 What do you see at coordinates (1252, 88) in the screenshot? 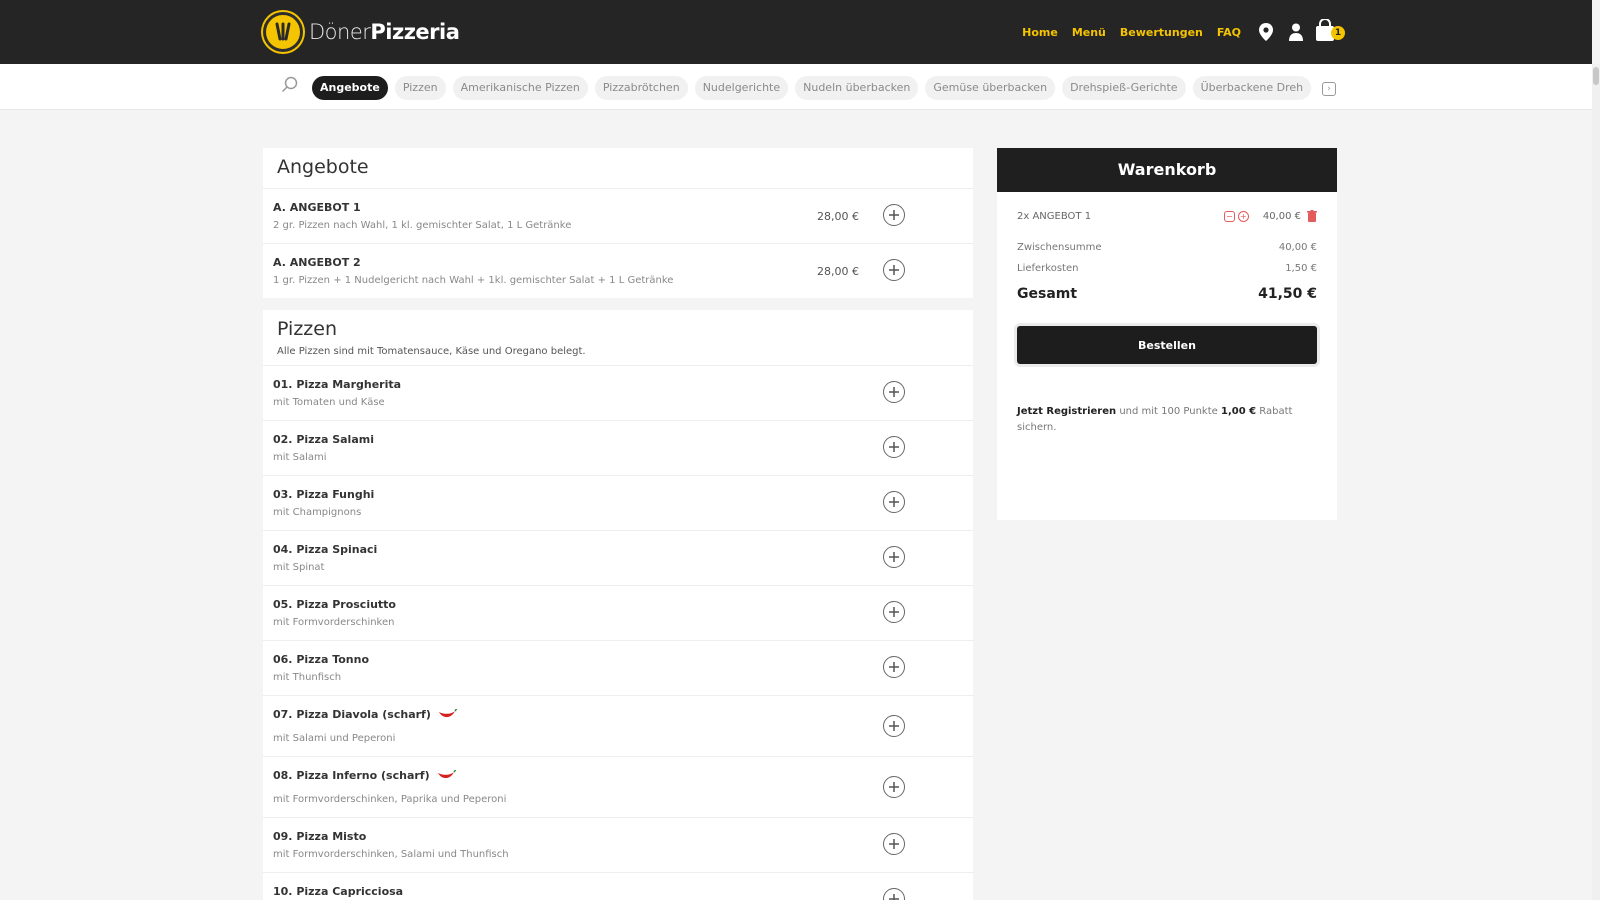
I see `tab-ueberbackene-dreh: Überbackene Dreh` at bounding box center [1252, 88].